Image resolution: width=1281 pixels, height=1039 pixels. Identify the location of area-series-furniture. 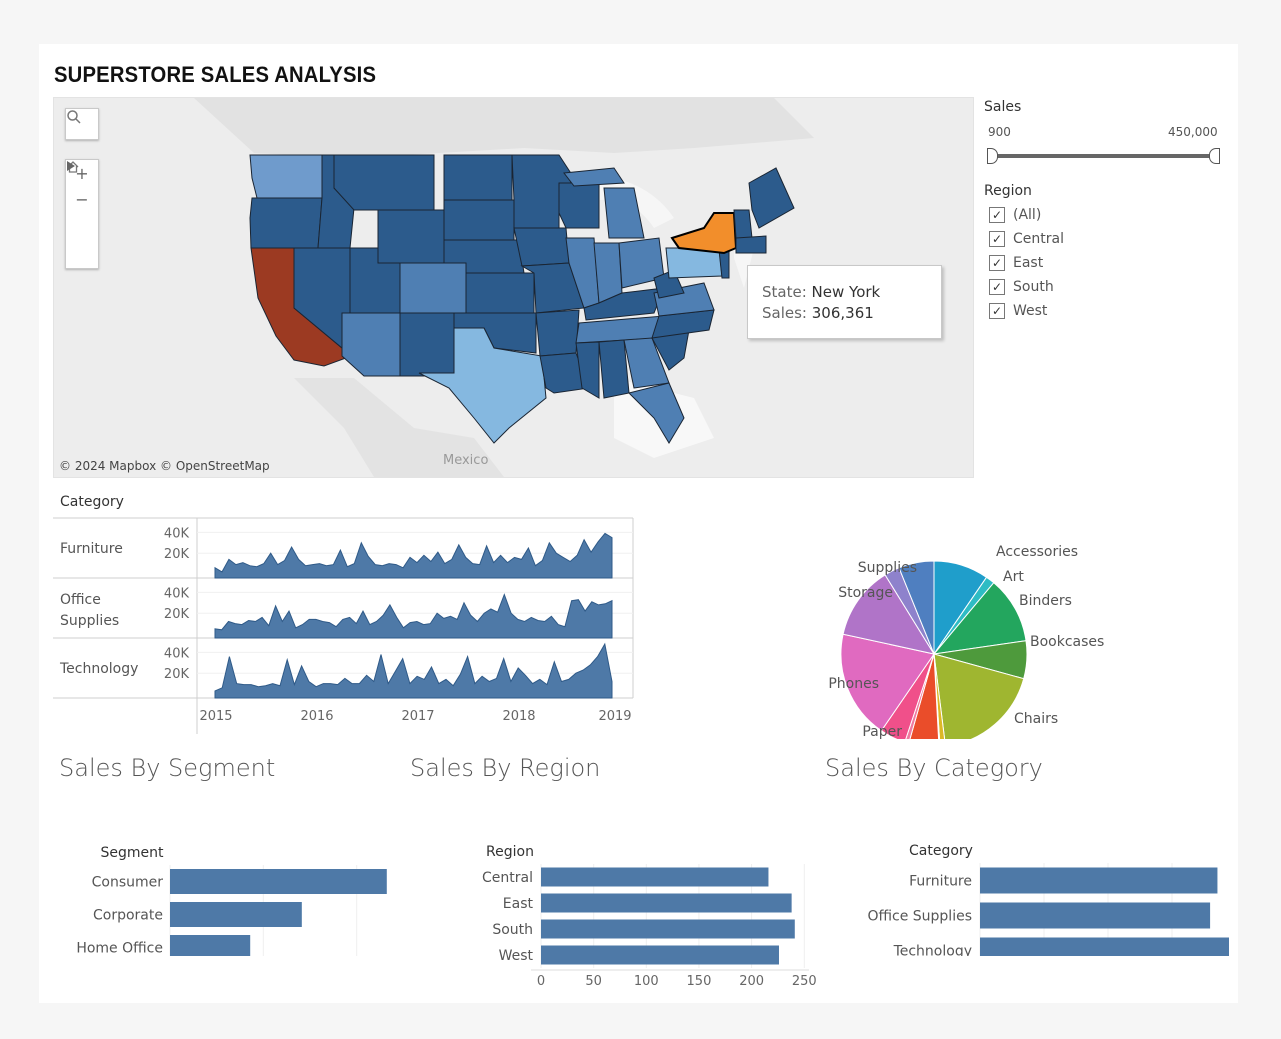
(413, 555).